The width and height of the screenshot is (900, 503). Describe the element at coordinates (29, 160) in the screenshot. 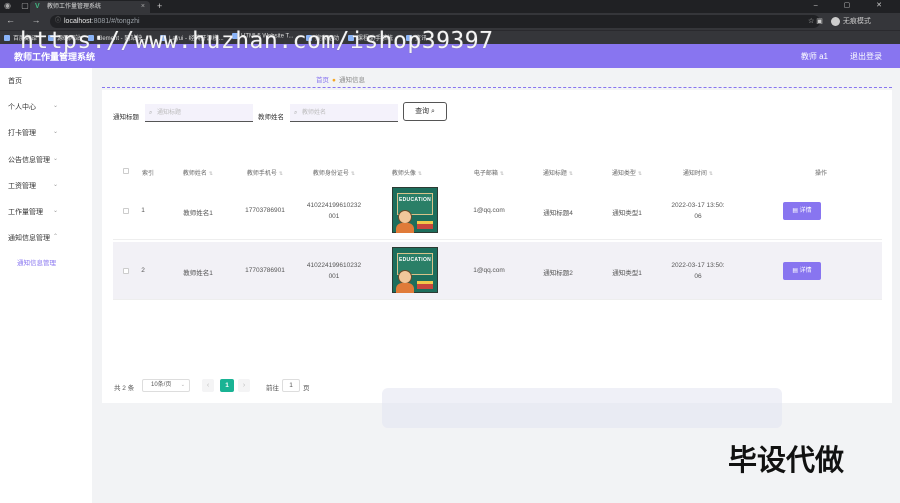

I see `sidebar-item-label: 公告信息管理` at that location.